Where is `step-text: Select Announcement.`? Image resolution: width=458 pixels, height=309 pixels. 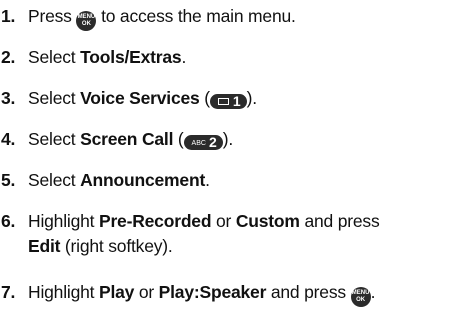 step-text: Select Announcement. is located at coordinates (243, 180).